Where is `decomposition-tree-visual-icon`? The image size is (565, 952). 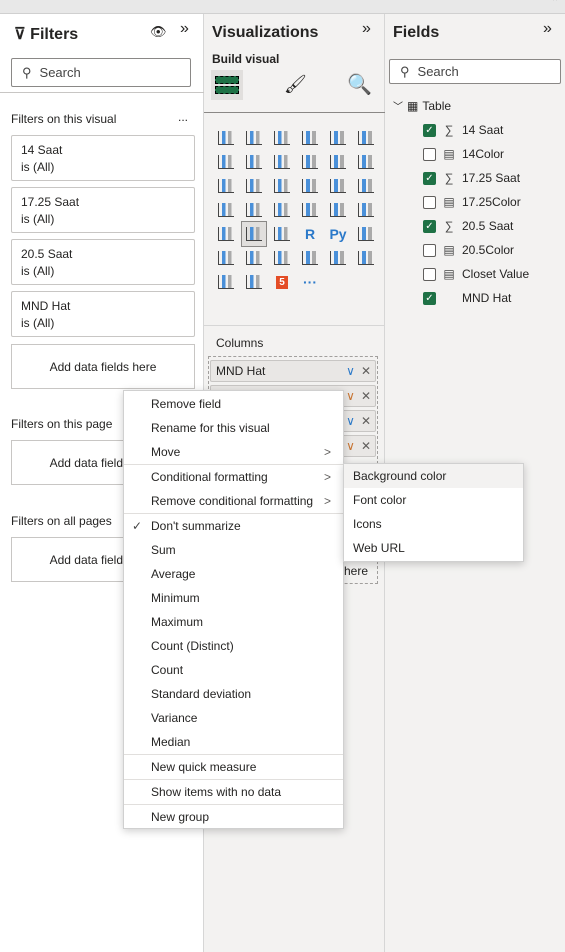
decomposition-tree-visual-icon is located at coordinates (226, 258).